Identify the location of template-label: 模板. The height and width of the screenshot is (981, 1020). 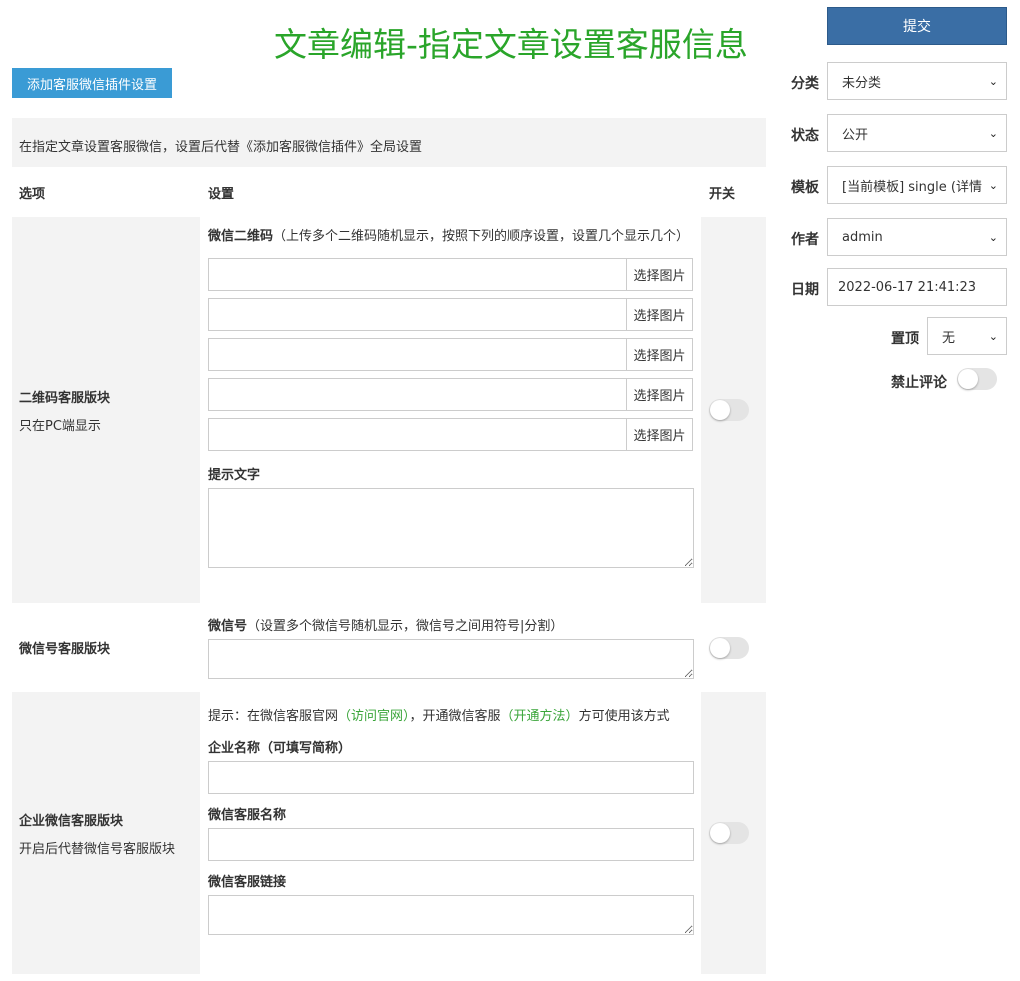
(805, 188).